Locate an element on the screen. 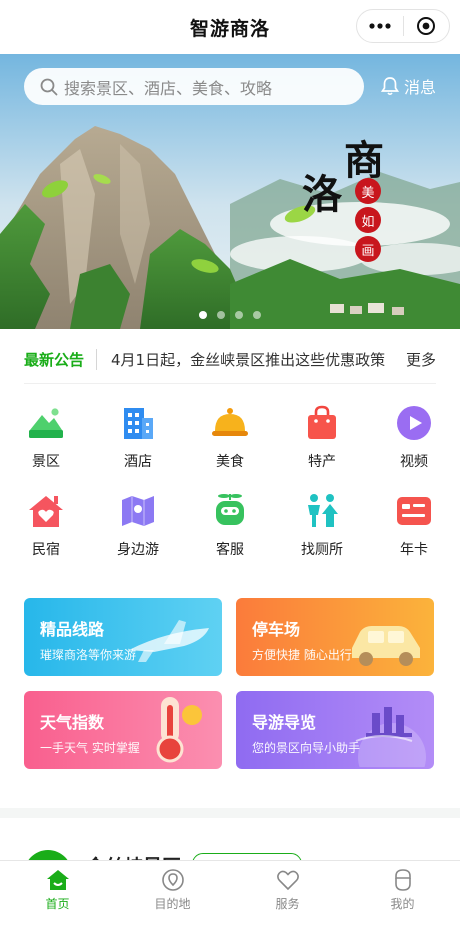  announcement-more-link: 更多 is located at coordinates (421, 359).